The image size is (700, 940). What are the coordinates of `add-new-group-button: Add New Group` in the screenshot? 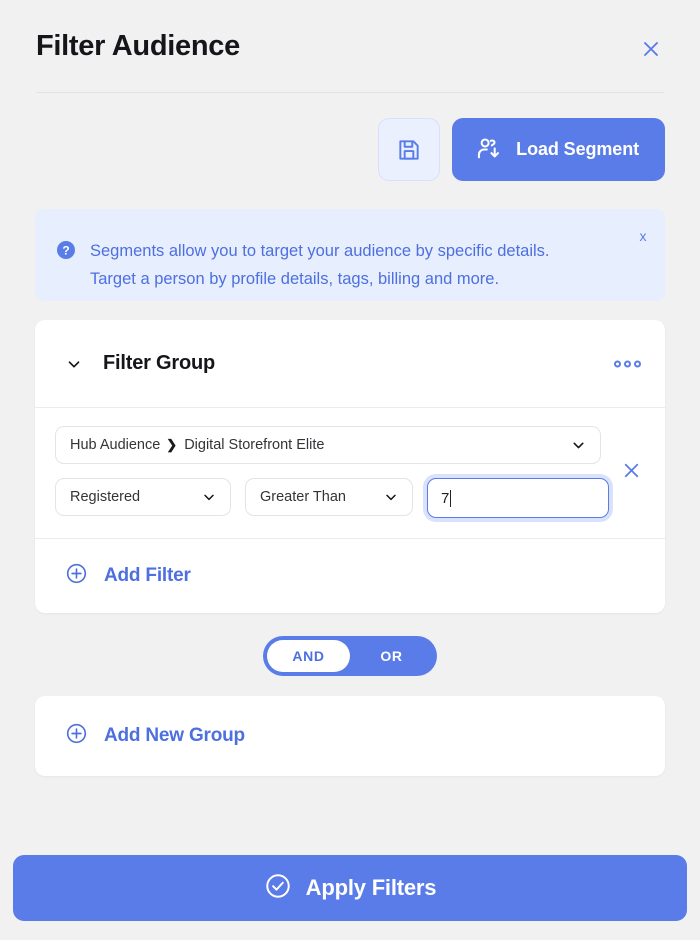 It's located at (350, 736).